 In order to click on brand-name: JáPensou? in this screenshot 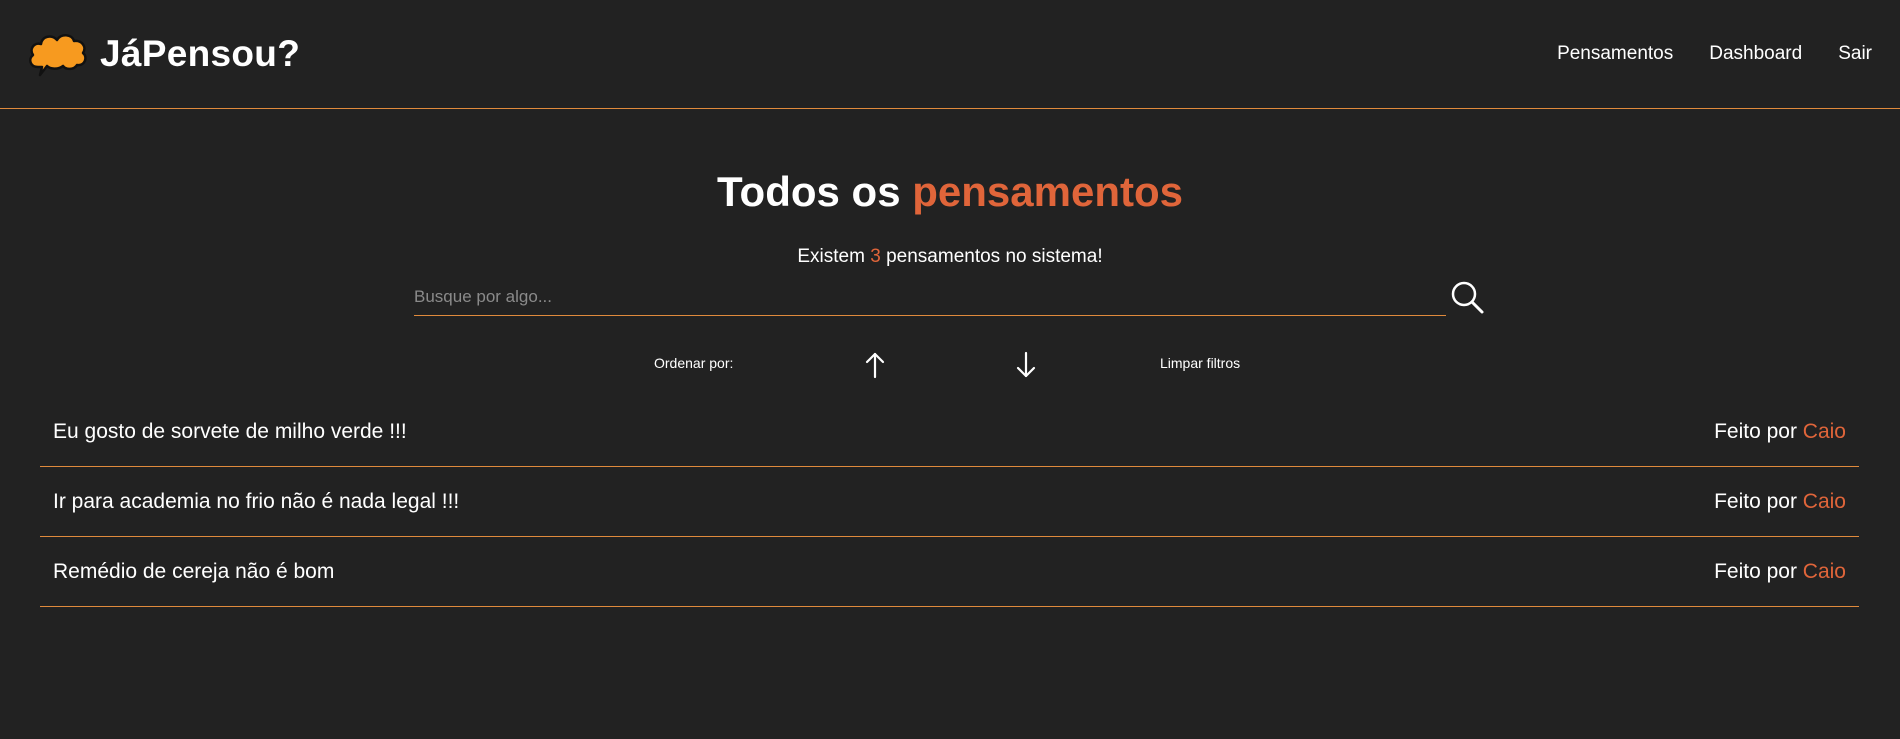, I will do `click(200, 53)`.